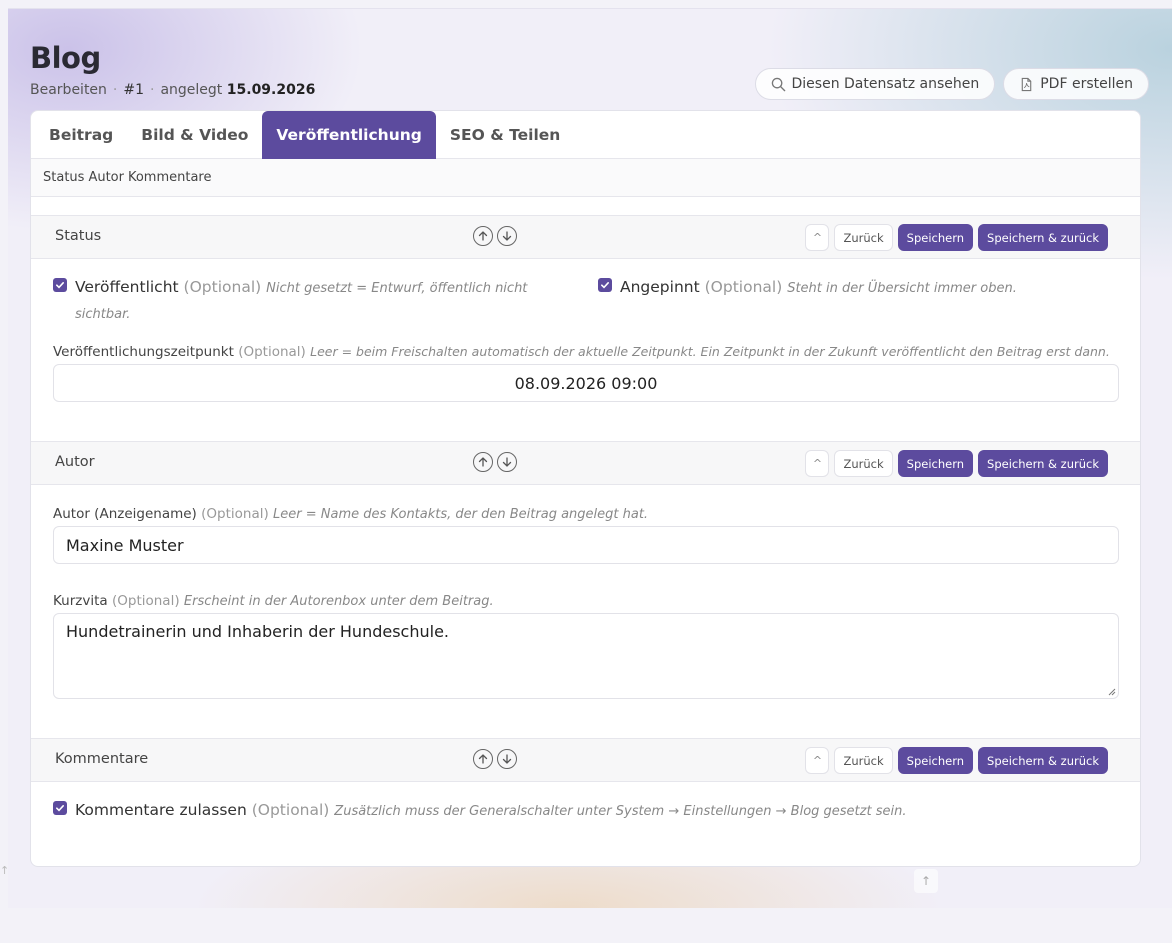 The width and height of the screenshot is (1172, 943). Describe the element at coordinates (125, 514) in the screenshot. I see `author-name-label: Autor (Anzeigename)` at that location.